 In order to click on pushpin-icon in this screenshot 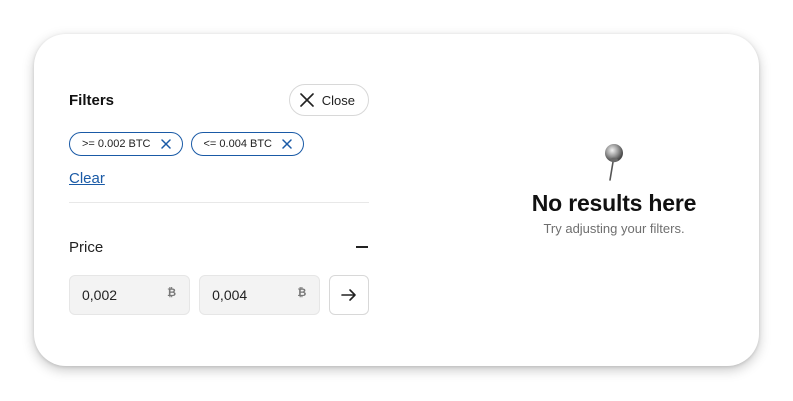, I will do `click(614, 162)`.